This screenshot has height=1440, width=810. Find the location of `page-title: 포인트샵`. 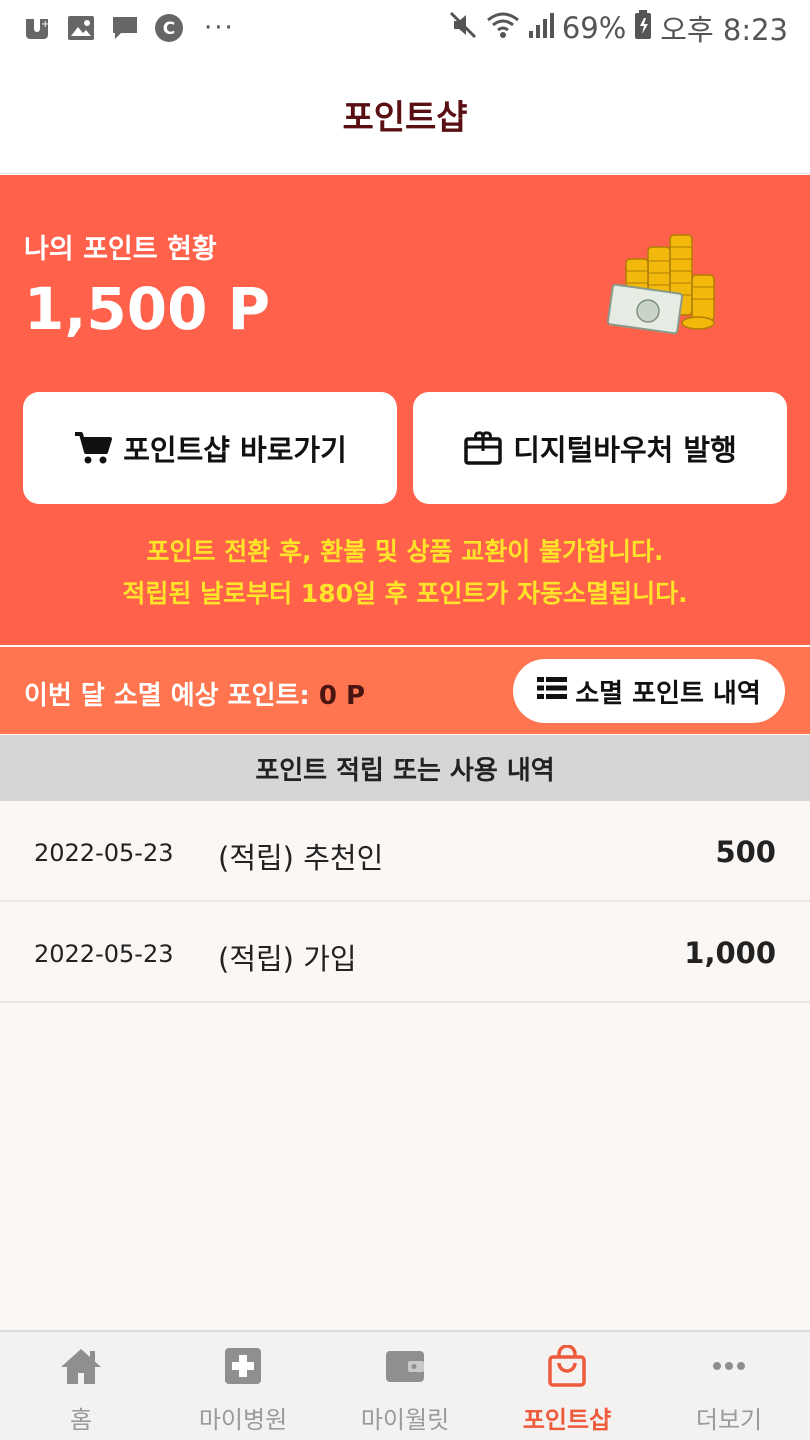

page-title: 포인트샵 is located at coordinates (405, 118).